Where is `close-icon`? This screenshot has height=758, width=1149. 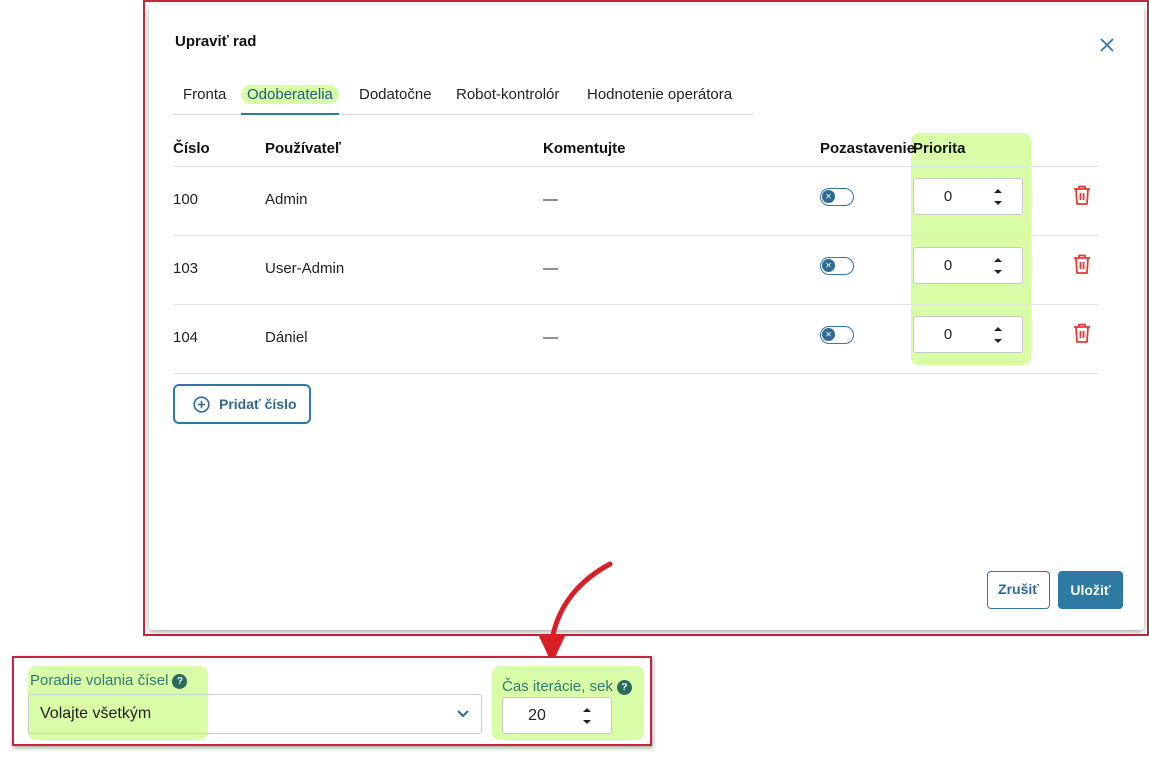
close-icon is located at coordinates (1107, 45).